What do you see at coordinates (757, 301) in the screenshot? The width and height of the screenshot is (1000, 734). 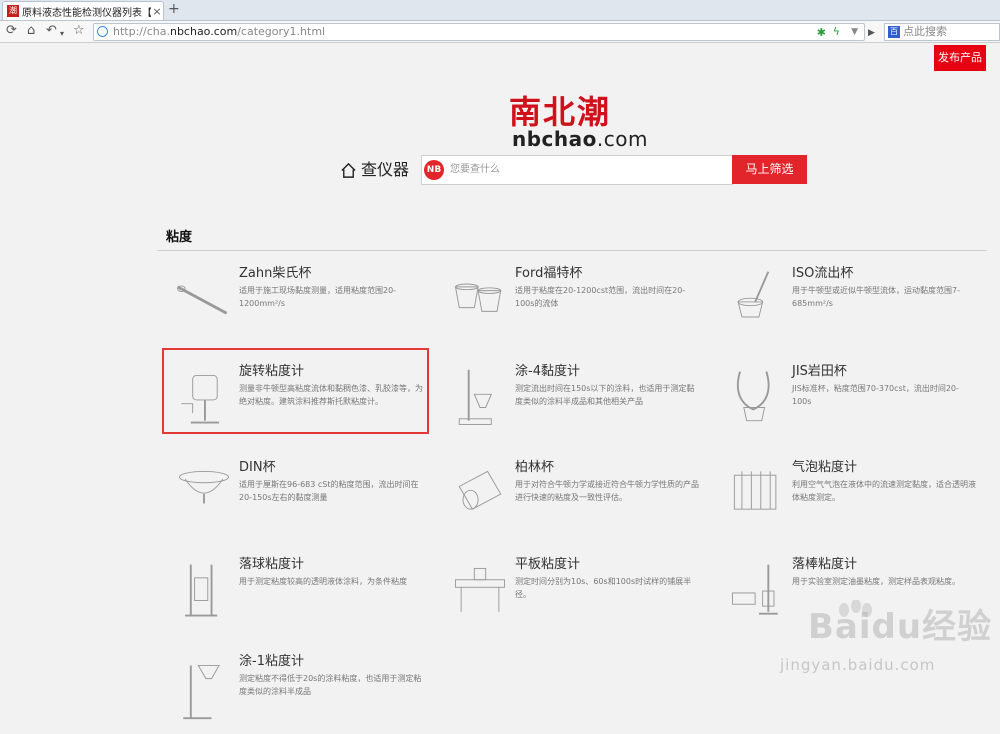 I see `iso-cup-icon` at bounding box center [757, 301].